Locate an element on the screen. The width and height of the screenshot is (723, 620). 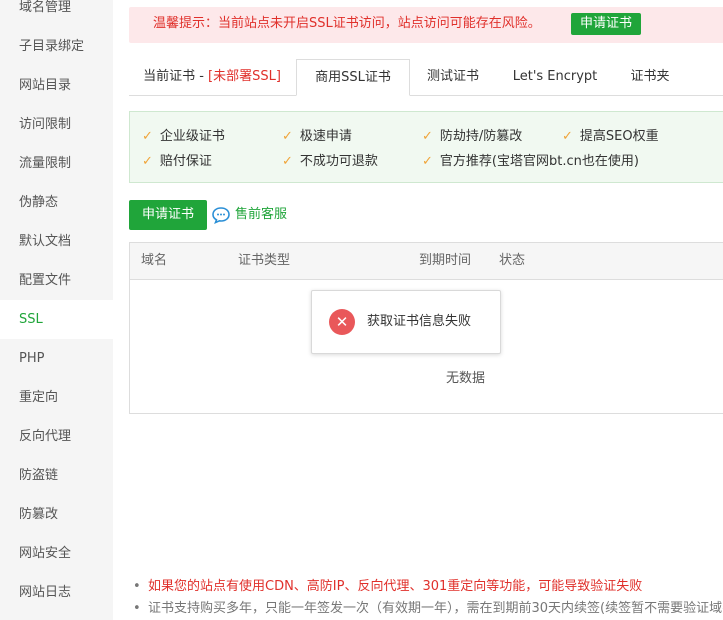
sidebar-item-subdir: 子目录绑定 is located at coordinates (56, 46).